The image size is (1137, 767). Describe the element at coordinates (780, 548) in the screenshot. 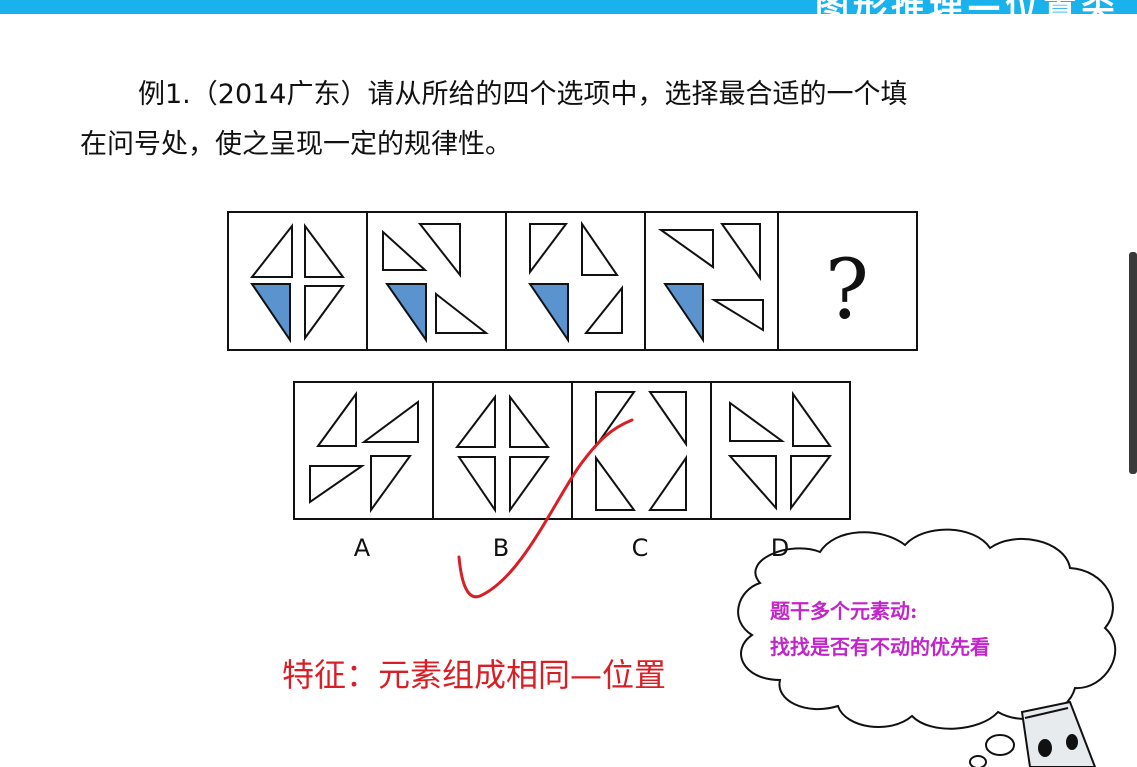

I see `option-d-label: D` at that location.